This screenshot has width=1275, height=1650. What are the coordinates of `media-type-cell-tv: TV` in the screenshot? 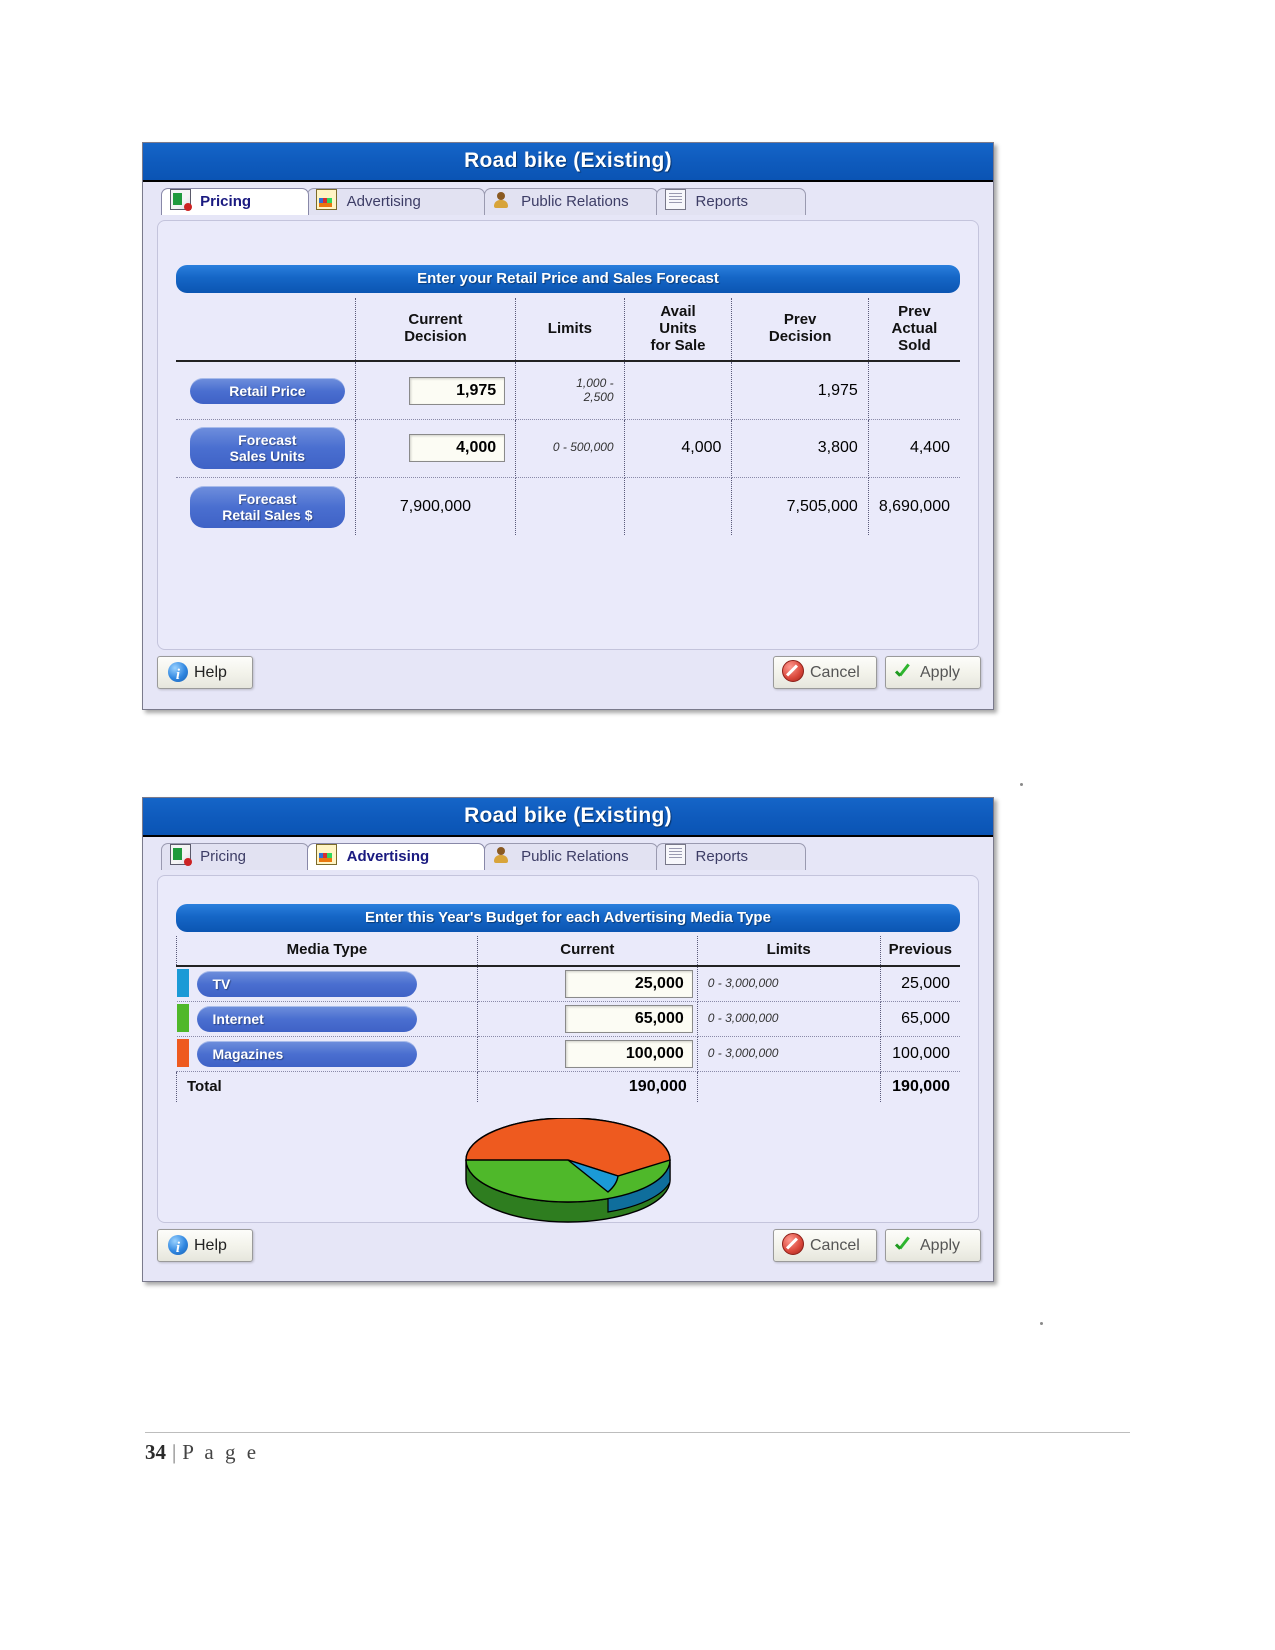 It's located at (327, 983).